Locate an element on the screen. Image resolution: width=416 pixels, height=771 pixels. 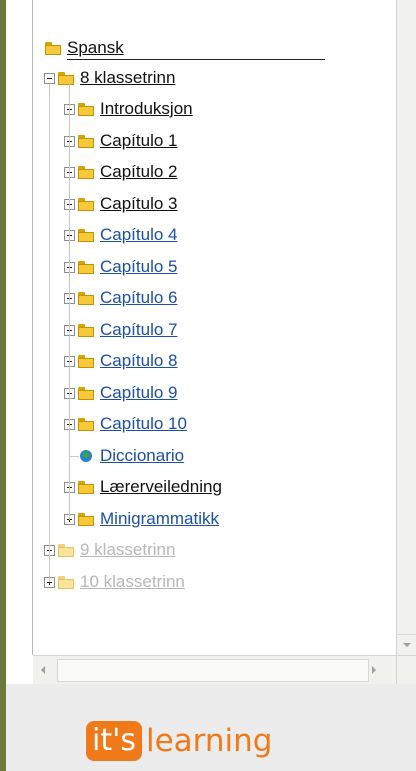
itslearning-logo: it's learning is located at coordinates (179, 741).